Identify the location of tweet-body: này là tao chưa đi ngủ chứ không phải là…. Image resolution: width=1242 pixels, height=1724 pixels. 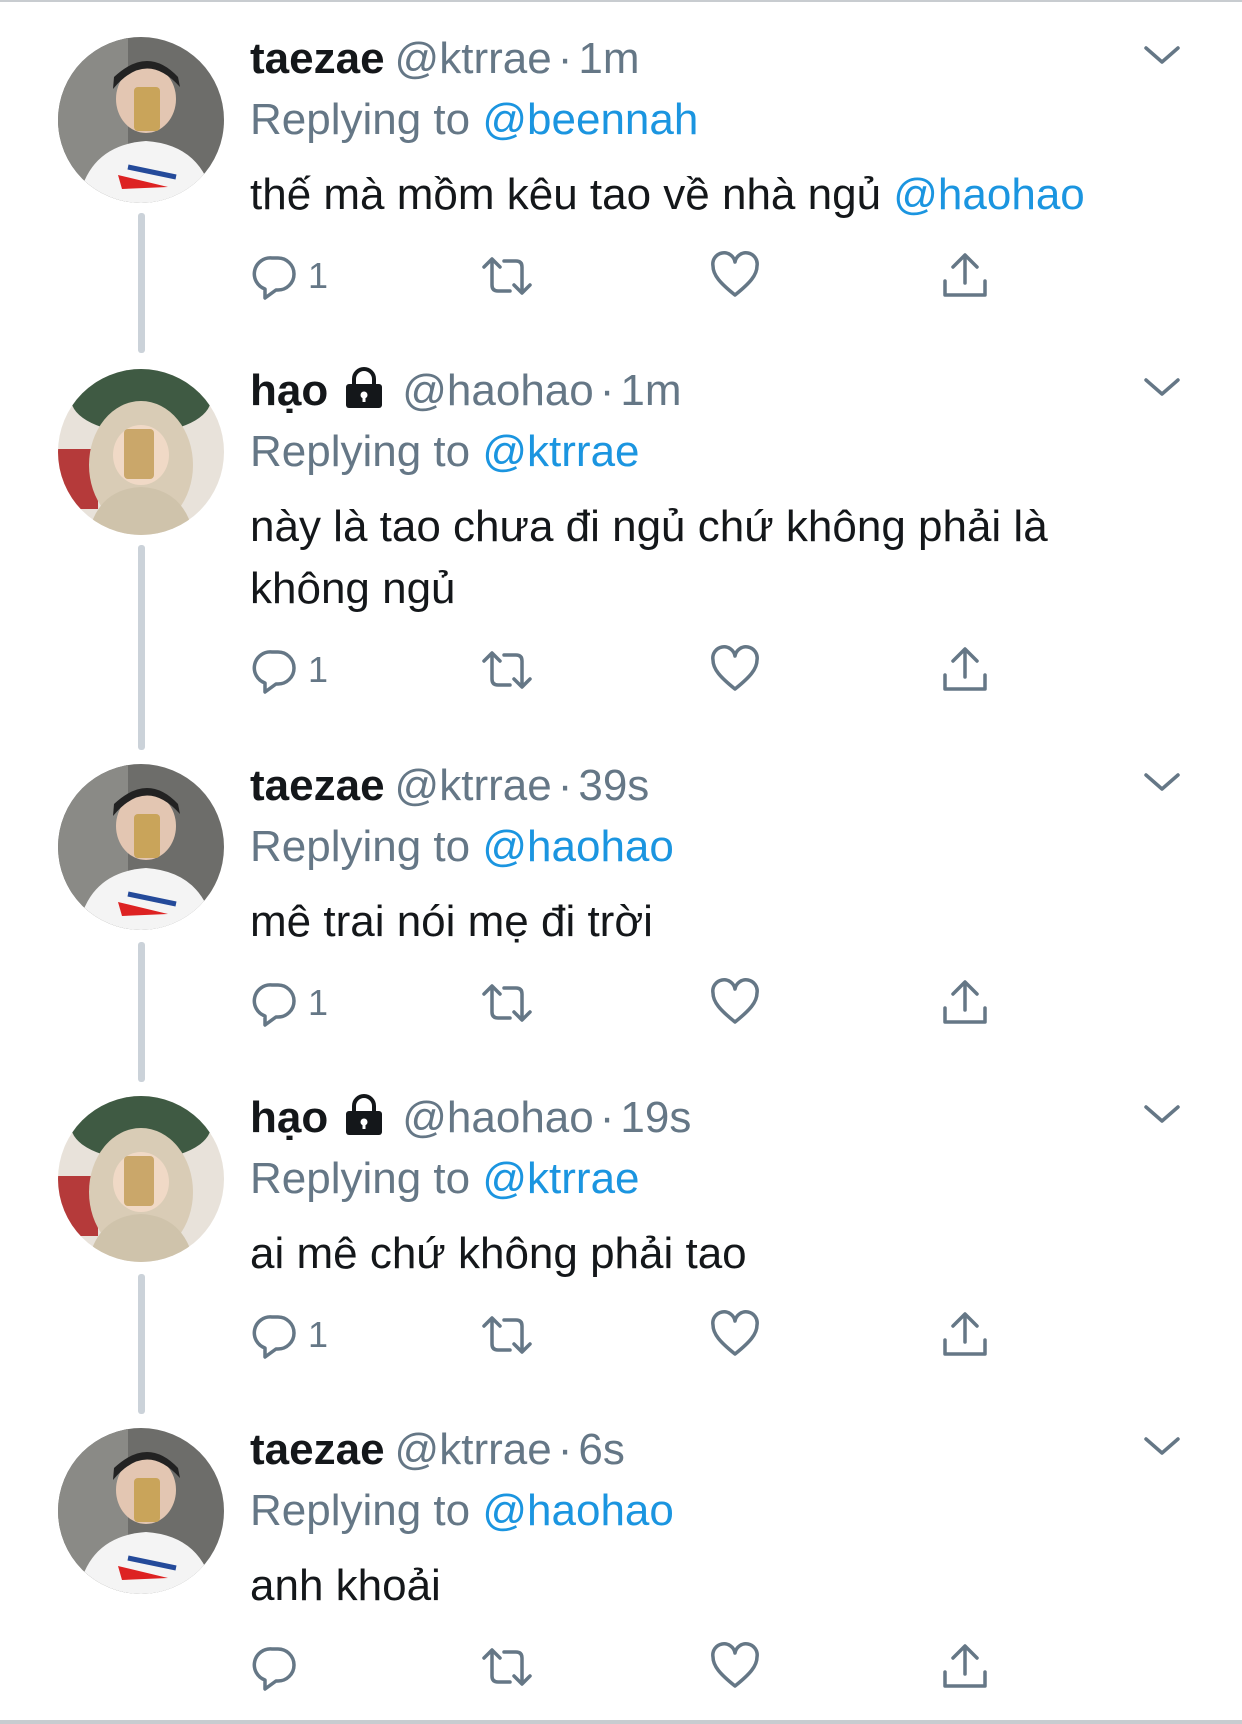
(649, 557).